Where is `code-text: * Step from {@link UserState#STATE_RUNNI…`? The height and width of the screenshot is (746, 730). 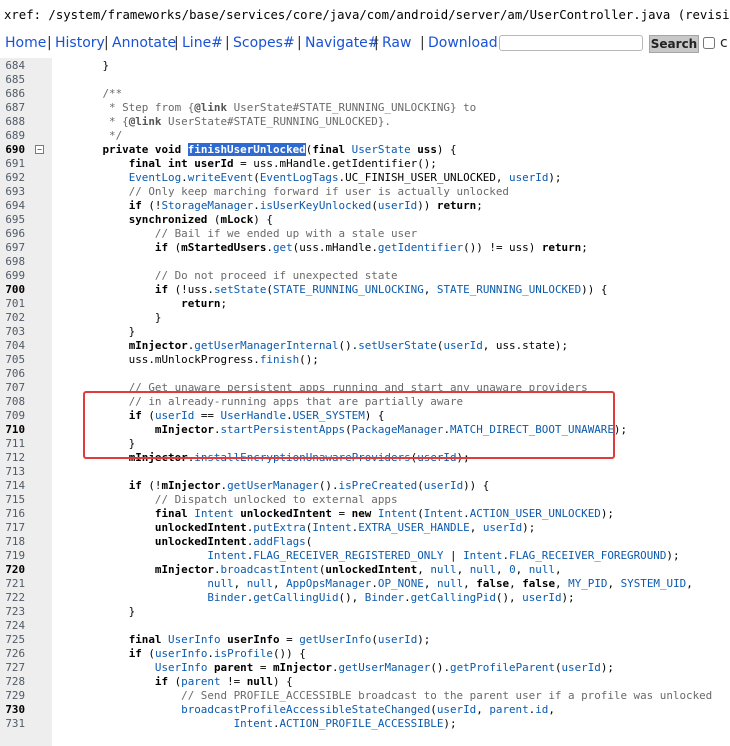
code-text: * Step from {@link UserState#STATE_RUNNI… is located at coordinates (263, 107).